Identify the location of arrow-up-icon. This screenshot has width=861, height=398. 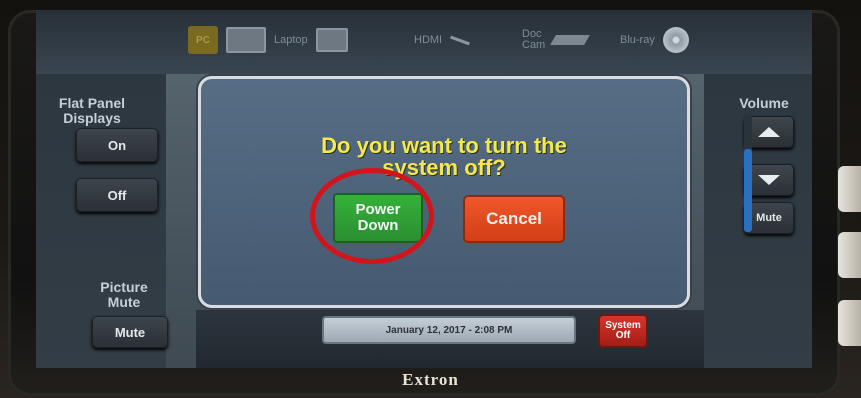
(769, 132).